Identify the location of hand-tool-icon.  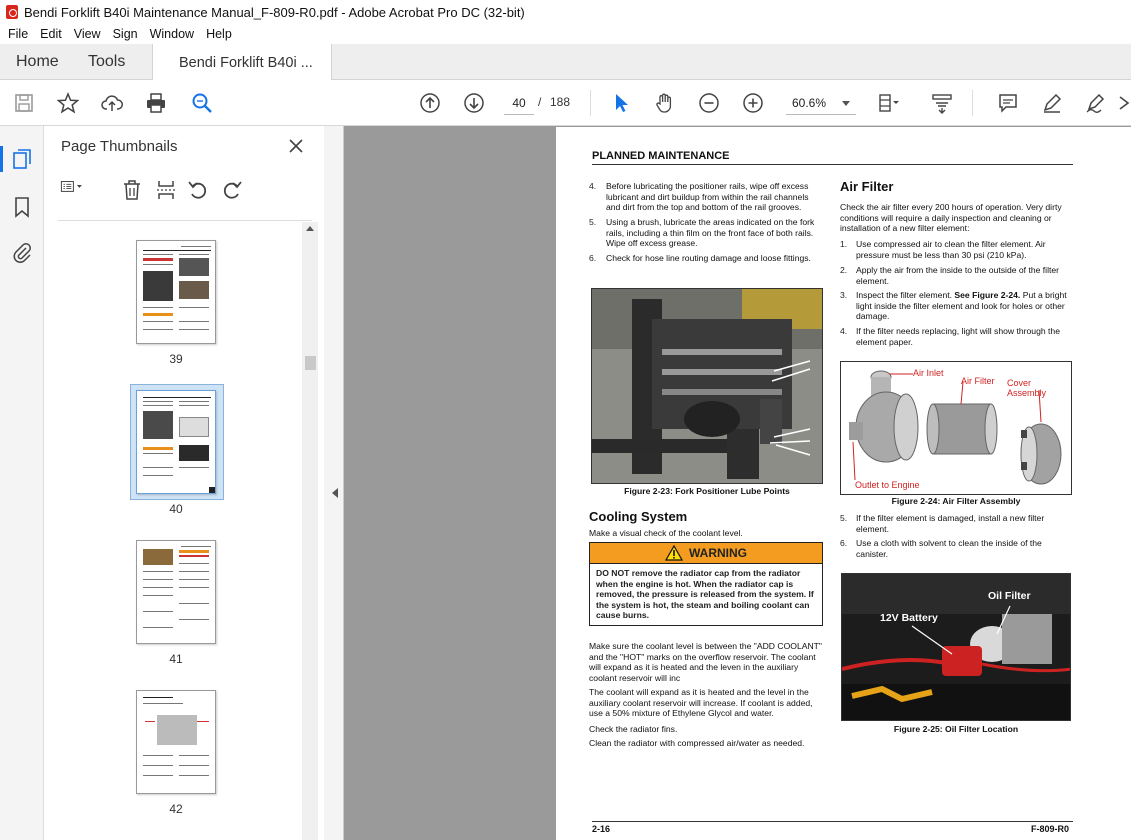
(665, 103).